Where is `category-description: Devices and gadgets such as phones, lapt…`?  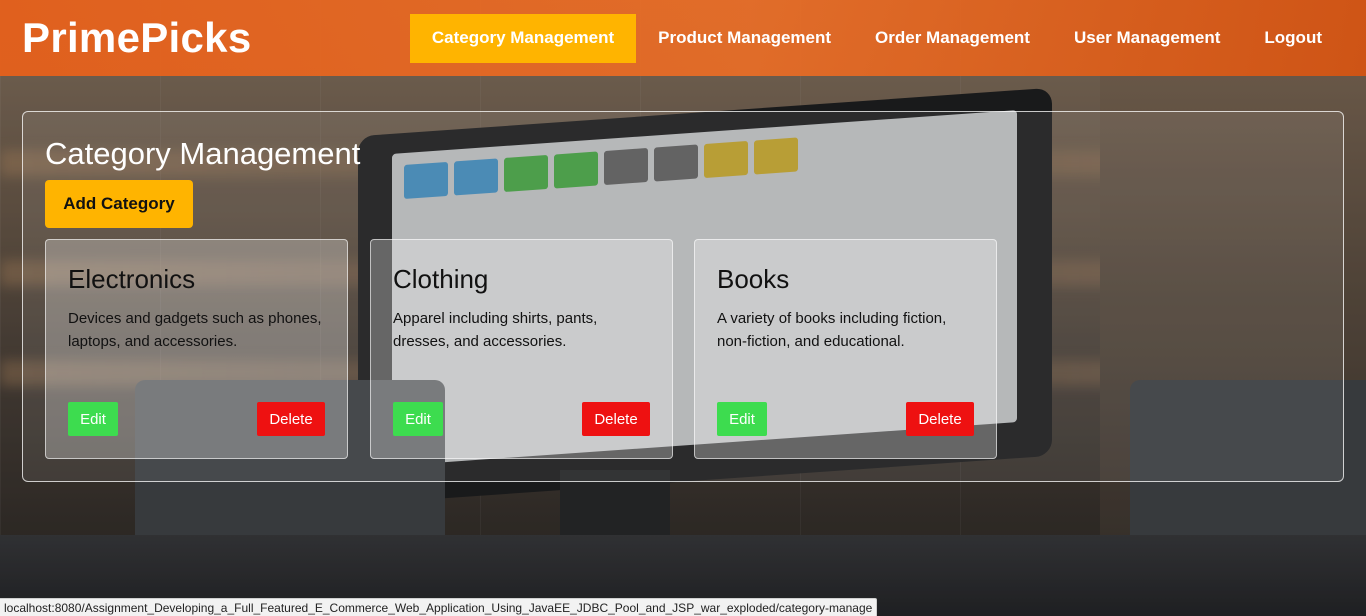 category-description: Devices and gadgets such as phones, lapt… is located at coordinates (195, 330).